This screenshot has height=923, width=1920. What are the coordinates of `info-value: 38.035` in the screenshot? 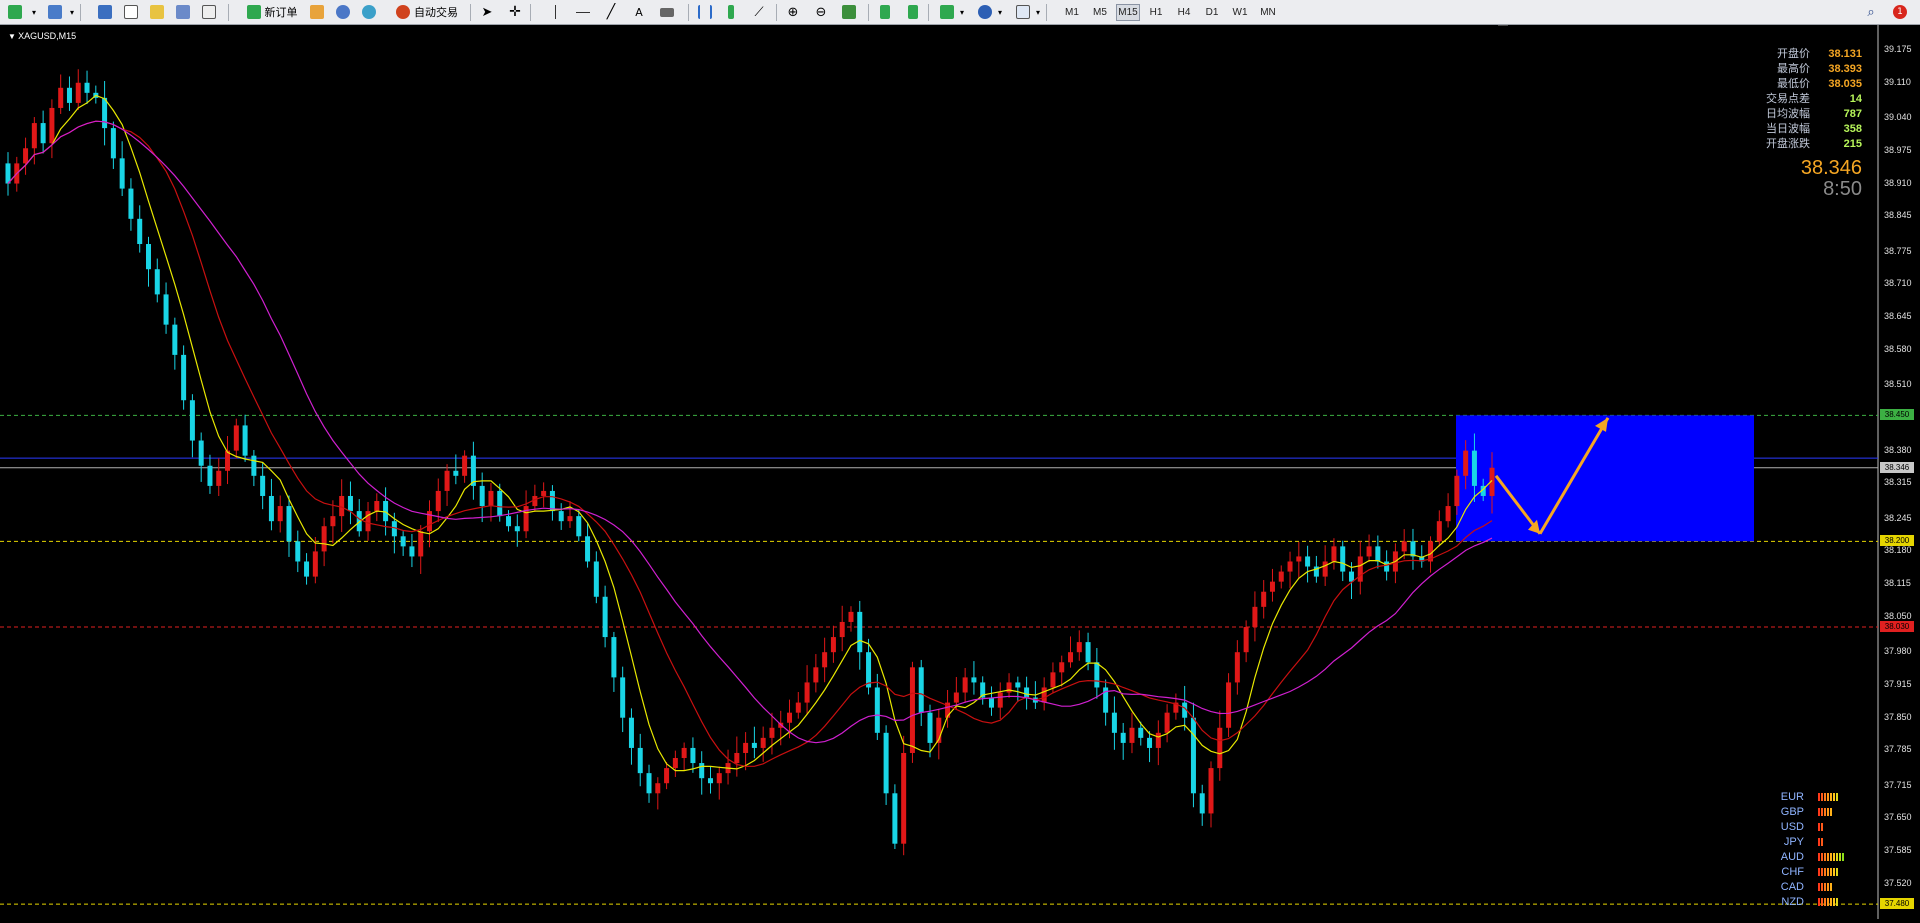 It's located at (1845, 84).